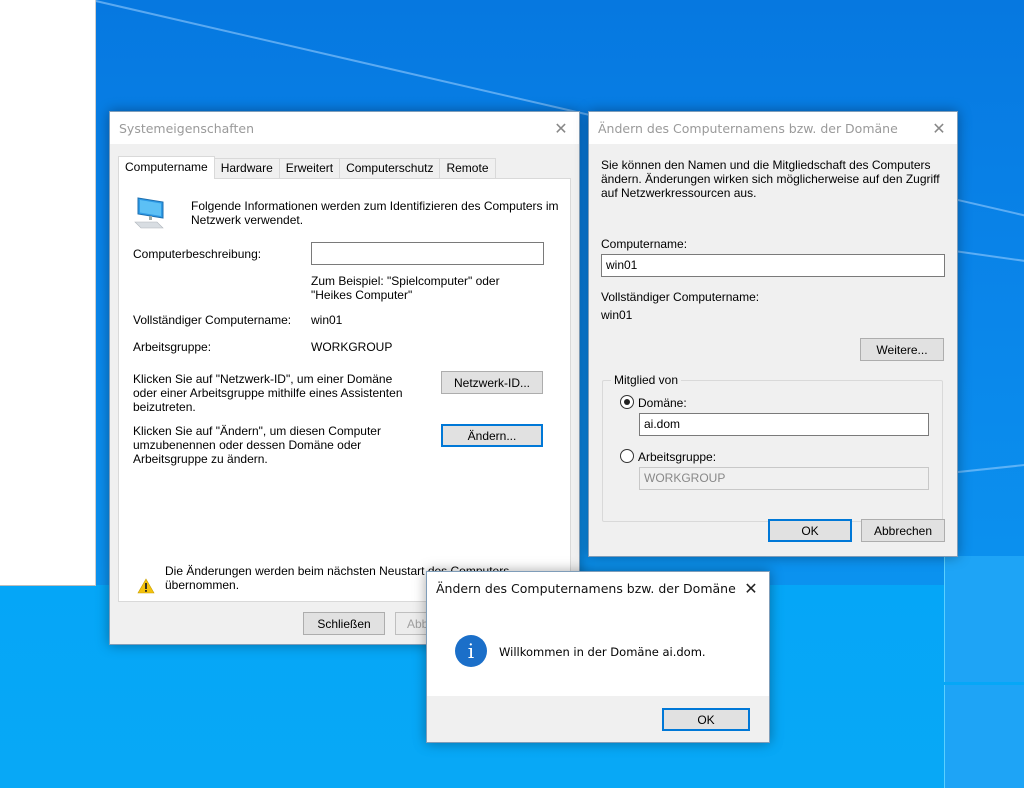  What do you see at coordinates (405, 281) in the screenshot?
I see `description-hint-line1: Zum Beispiel: "Spielcomputer" oder` at bounding box center [405, 281].